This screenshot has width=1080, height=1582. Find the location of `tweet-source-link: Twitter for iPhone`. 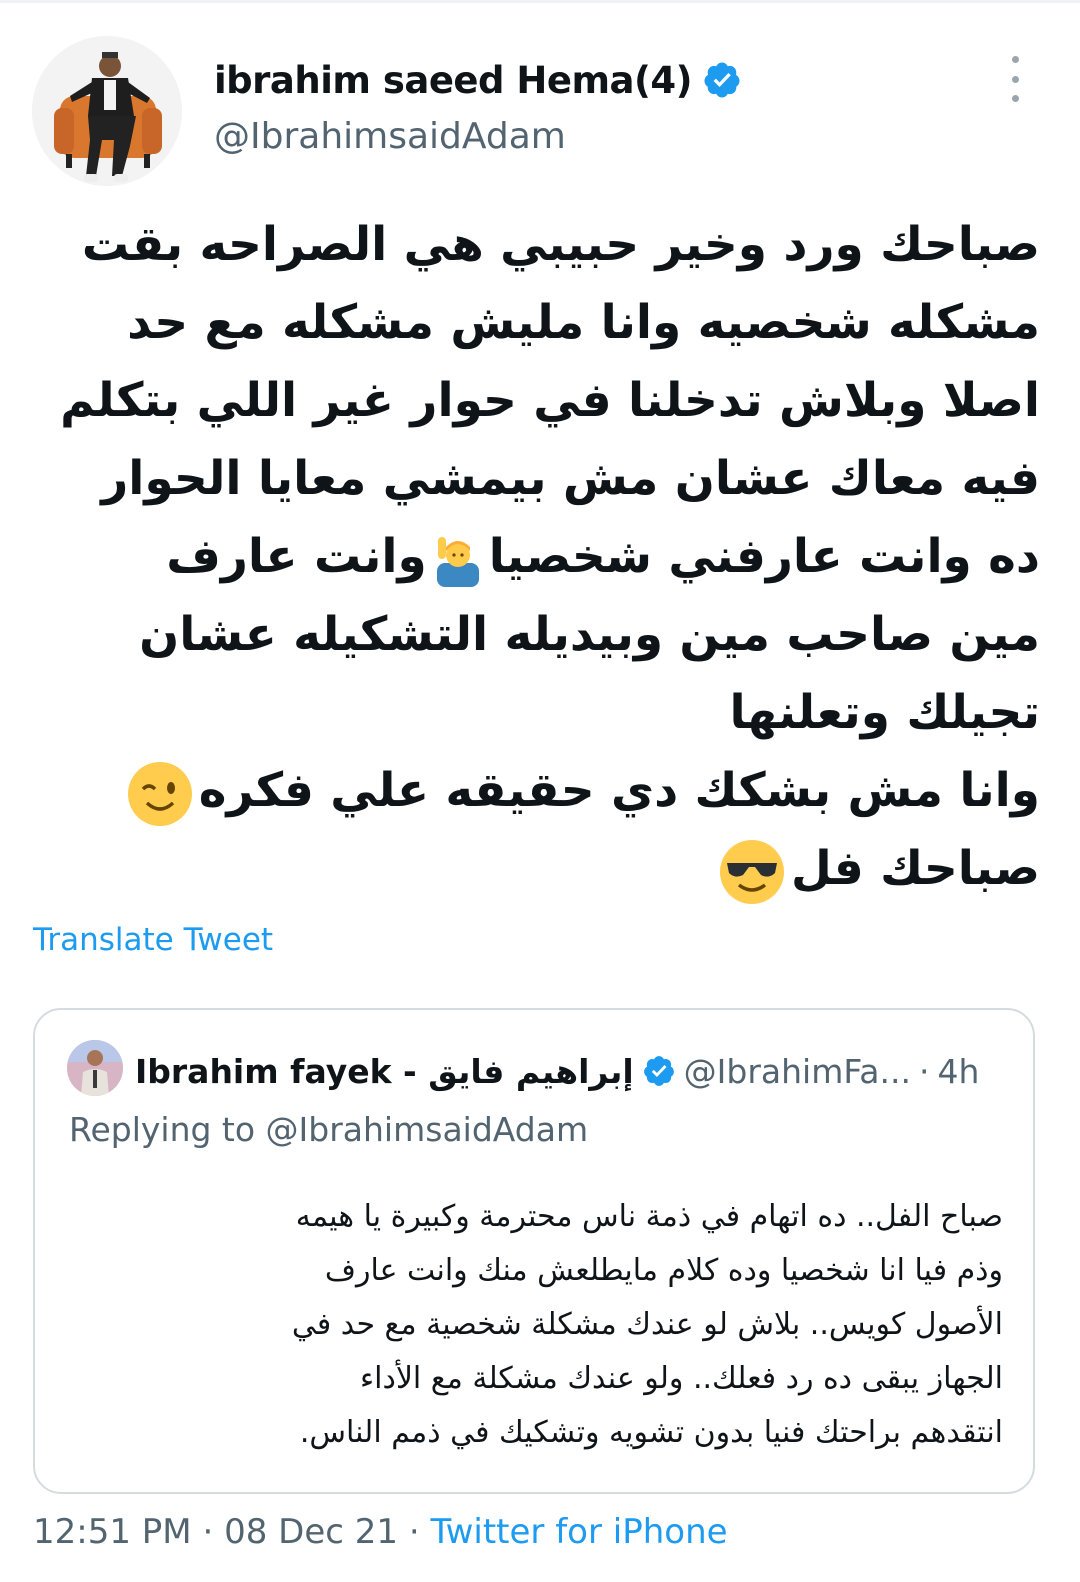

tweet-source-link: Twitter for iPhone is located at coordinates (578, 1532).